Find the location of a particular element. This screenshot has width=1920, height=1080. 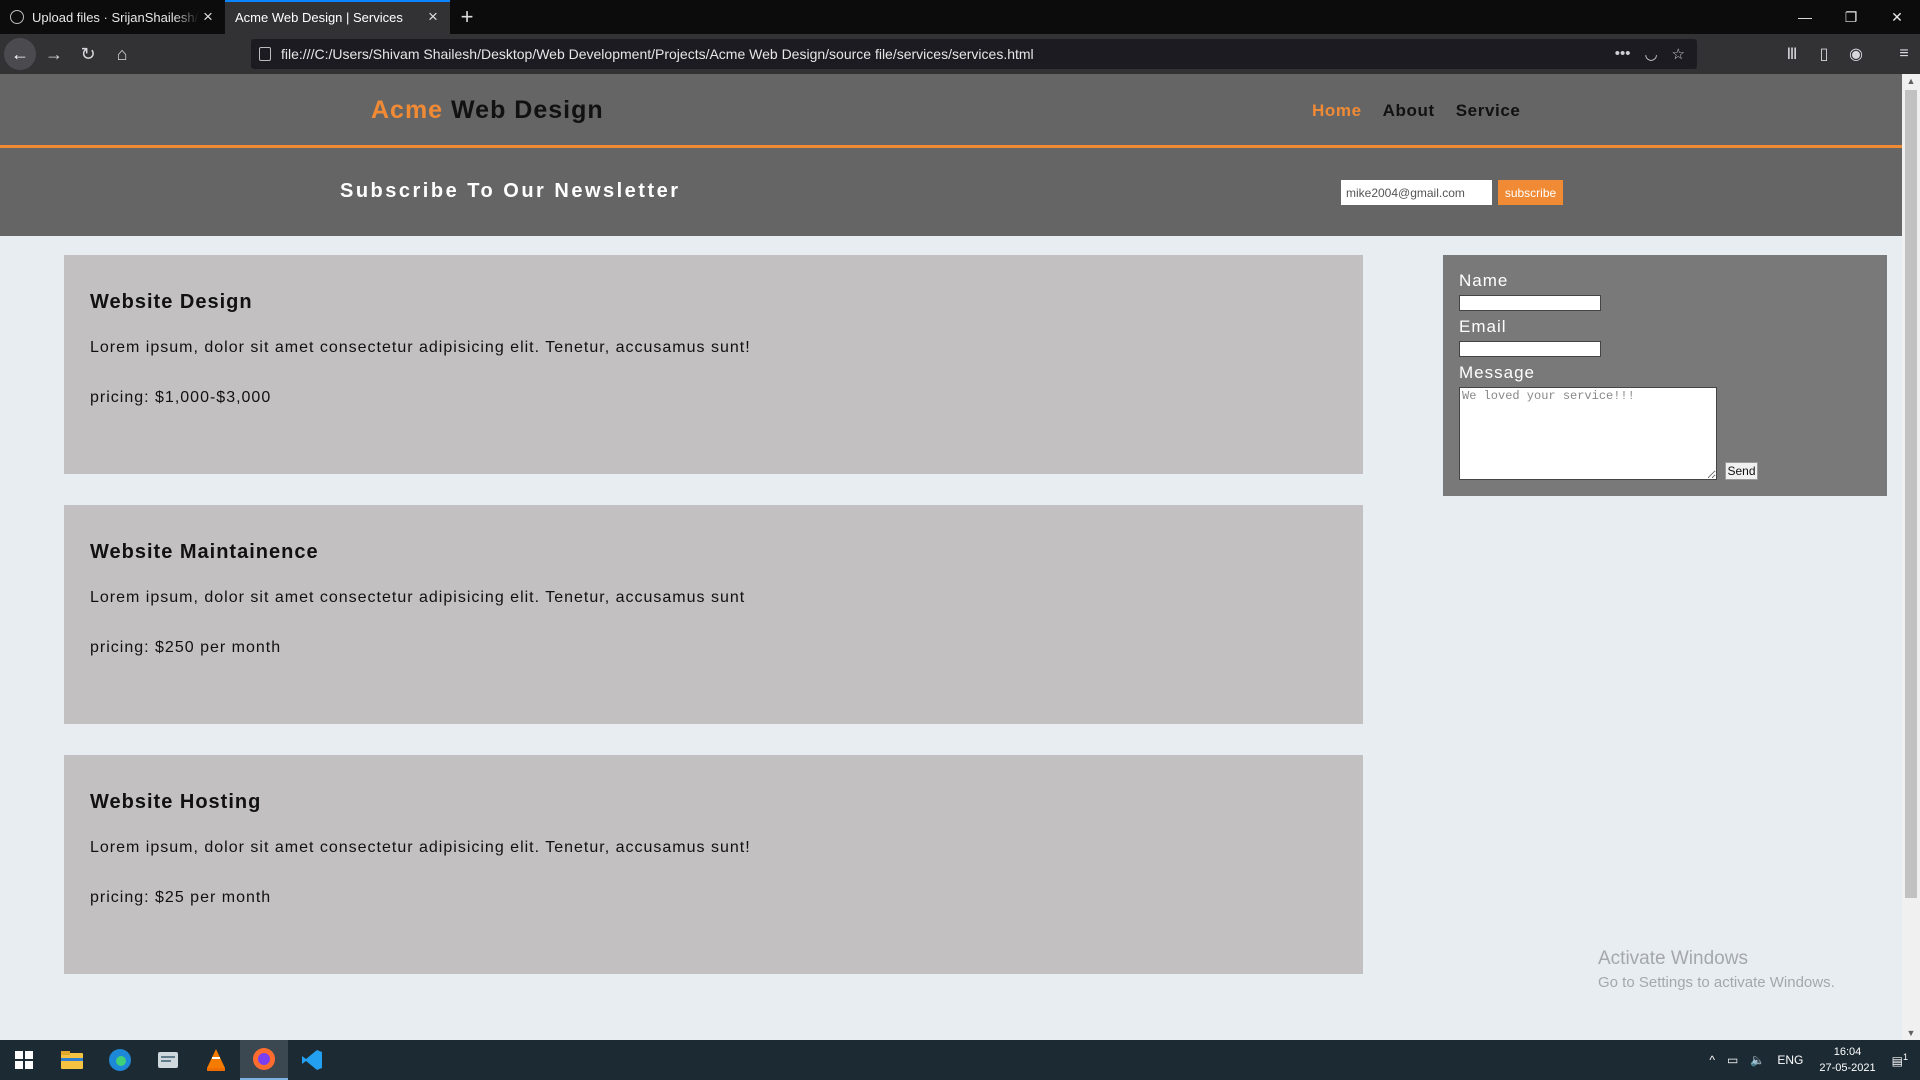

notepad-app-icon is located at coordinates (168, 1060).